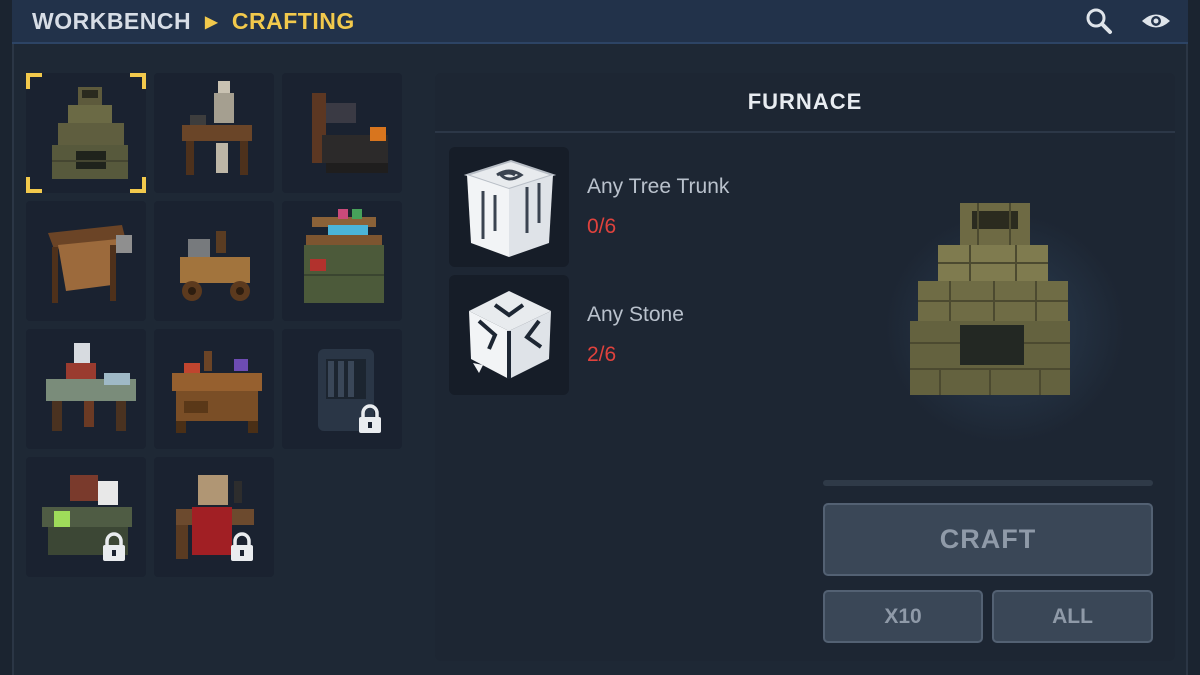  What do you see at coordinates (90, 264) in the screenshot?
I see `tanning-rack-thumbnail` at bounding box center [90, 264].